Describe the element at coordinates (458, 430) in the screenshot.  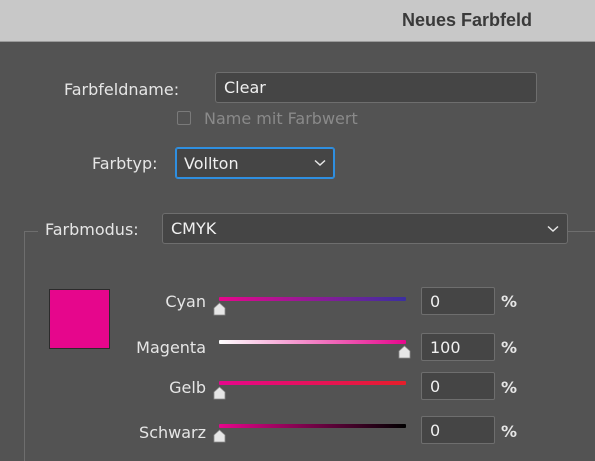
I see `black-value-input: 0` at that location.